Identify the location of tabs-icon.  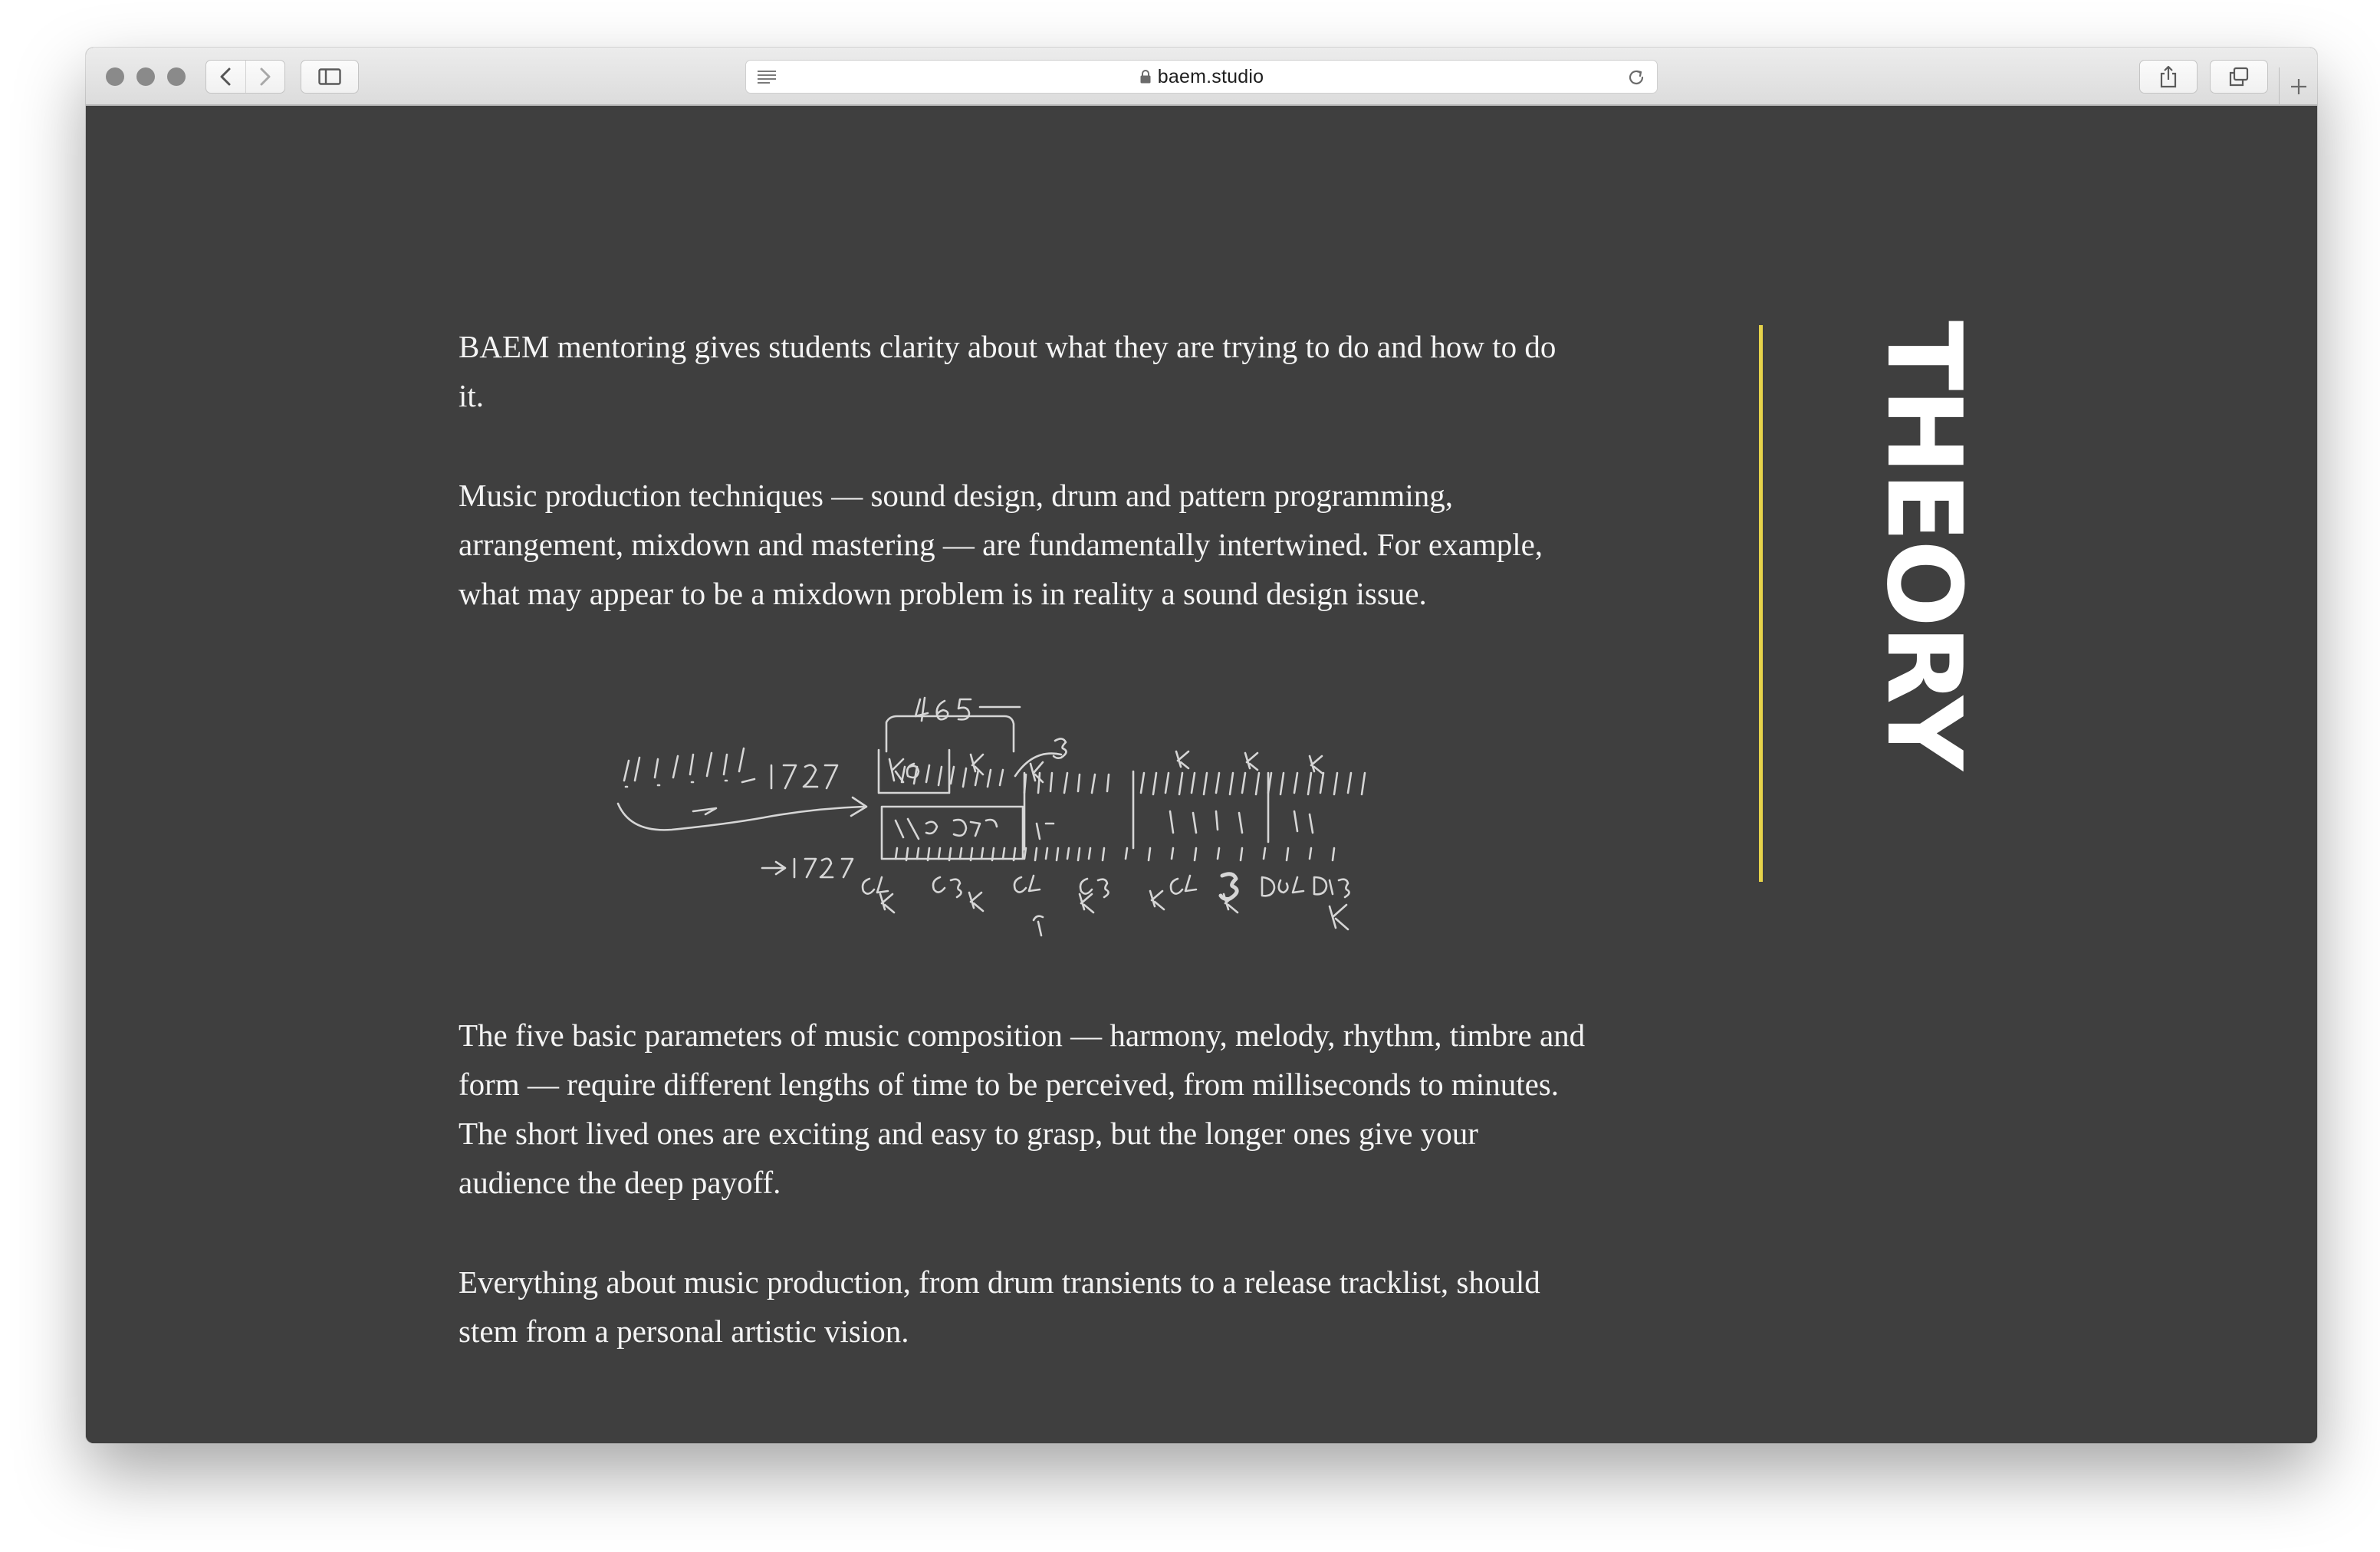
(2239, 77).